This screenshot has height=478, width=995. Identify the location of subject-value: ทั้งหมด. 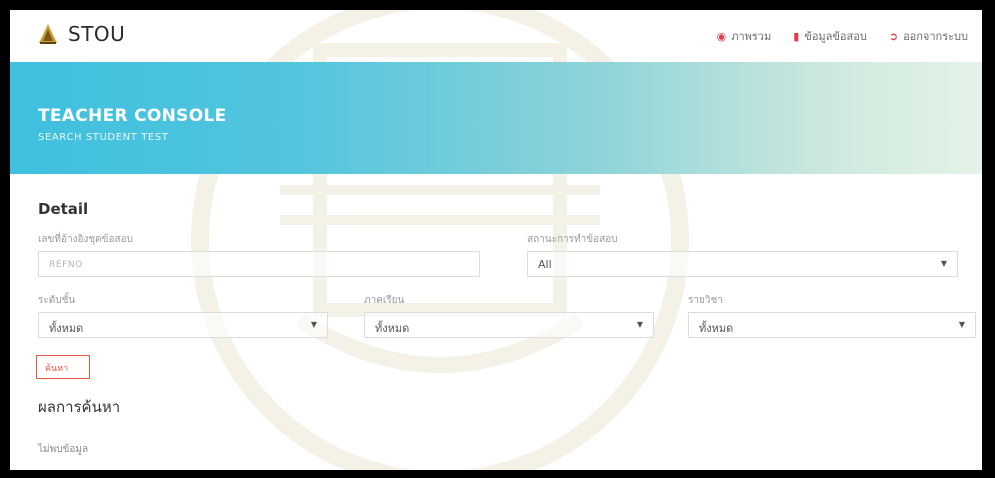
(716, 328).